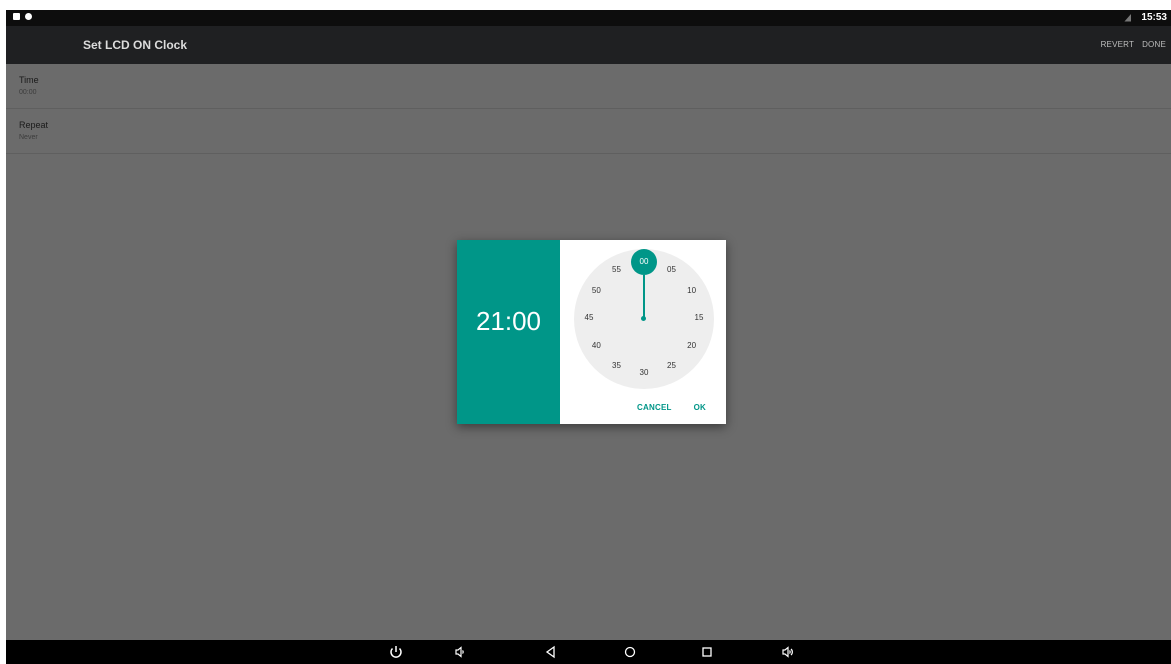  Describe the element at coordinates (672, 367) in the screenshot. I see `minute-tick: 25` at that location.